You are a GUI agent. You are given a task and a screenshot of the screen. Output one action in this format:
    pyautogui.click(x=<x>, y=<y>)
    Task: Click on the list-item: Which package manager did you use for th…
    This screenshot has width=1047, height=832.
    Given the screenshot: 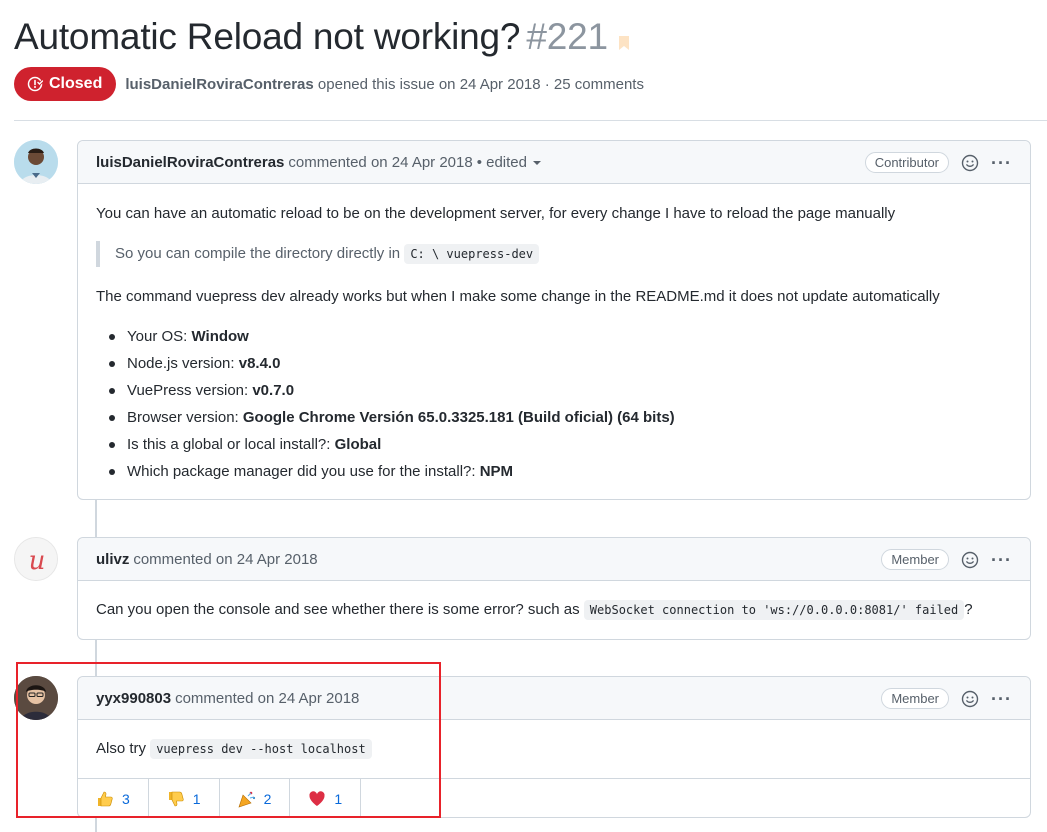 What is the action you would take?
    pyautogui.click(x=385, y=471)
    